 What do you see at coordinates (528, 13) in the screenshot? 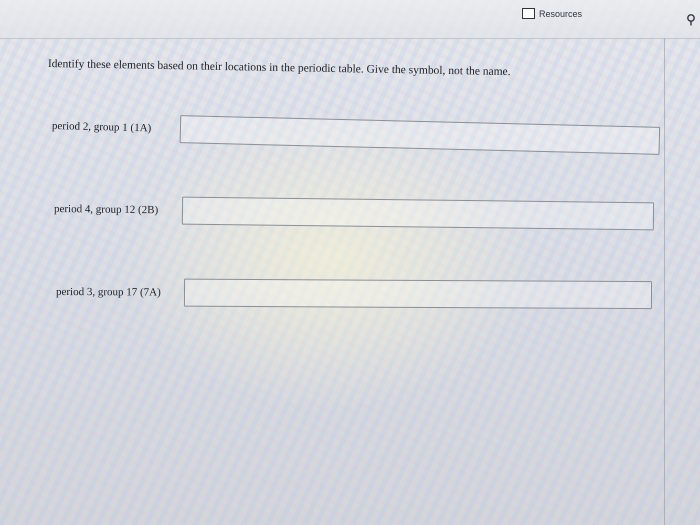
I see `page-icon` at bounding box center [528, 13].